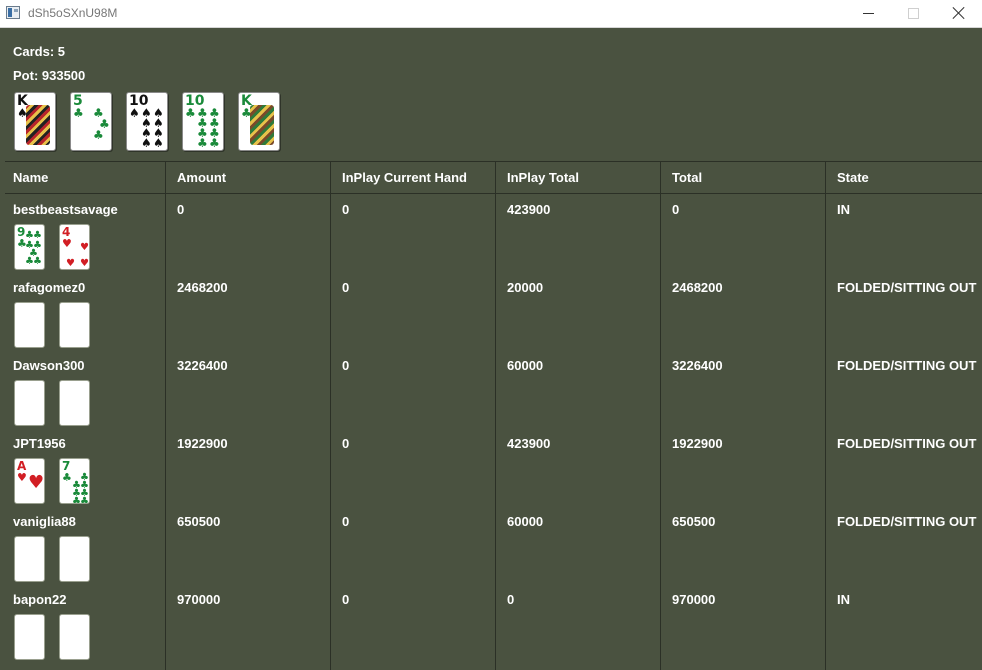  Describe the element at coordinates (39, 599) in the screenshot. I see `player-name: bapon22` at that location.